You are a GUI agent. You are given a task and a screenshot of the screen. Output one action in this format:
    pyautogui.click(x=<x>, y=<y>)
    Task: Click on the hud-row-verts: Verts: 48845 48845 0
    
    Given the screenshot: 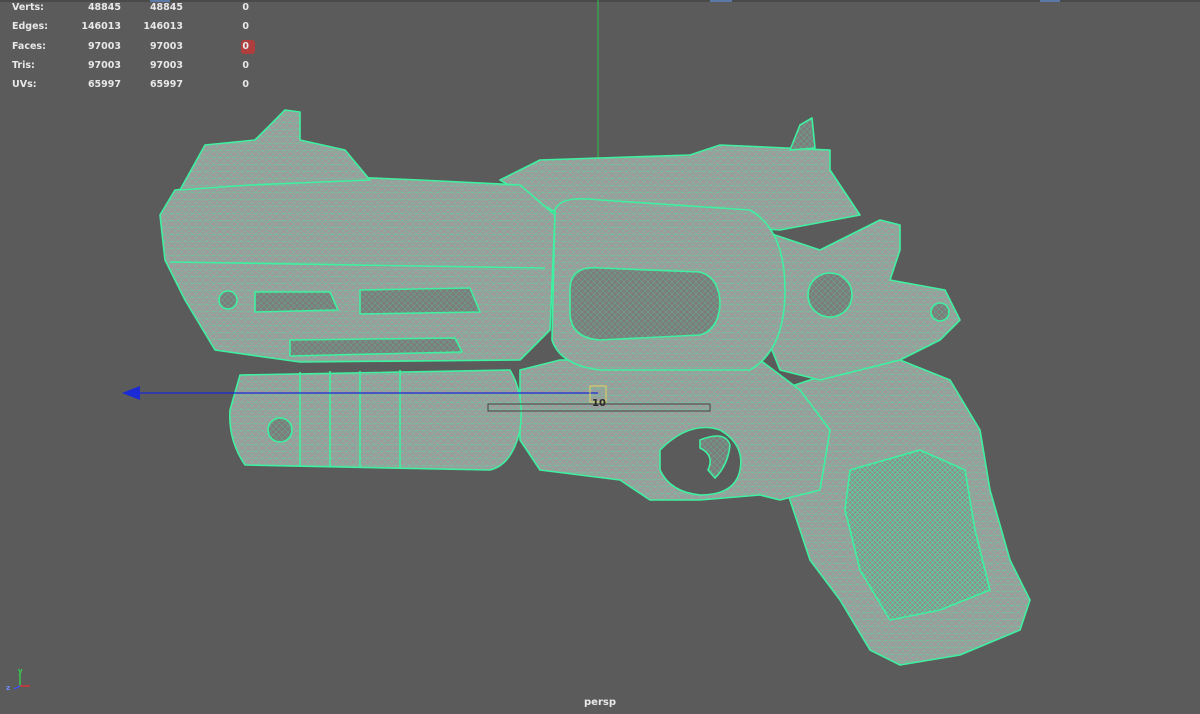 What is the action you would take?
    pyautogui.click(x=134, y=9)
    